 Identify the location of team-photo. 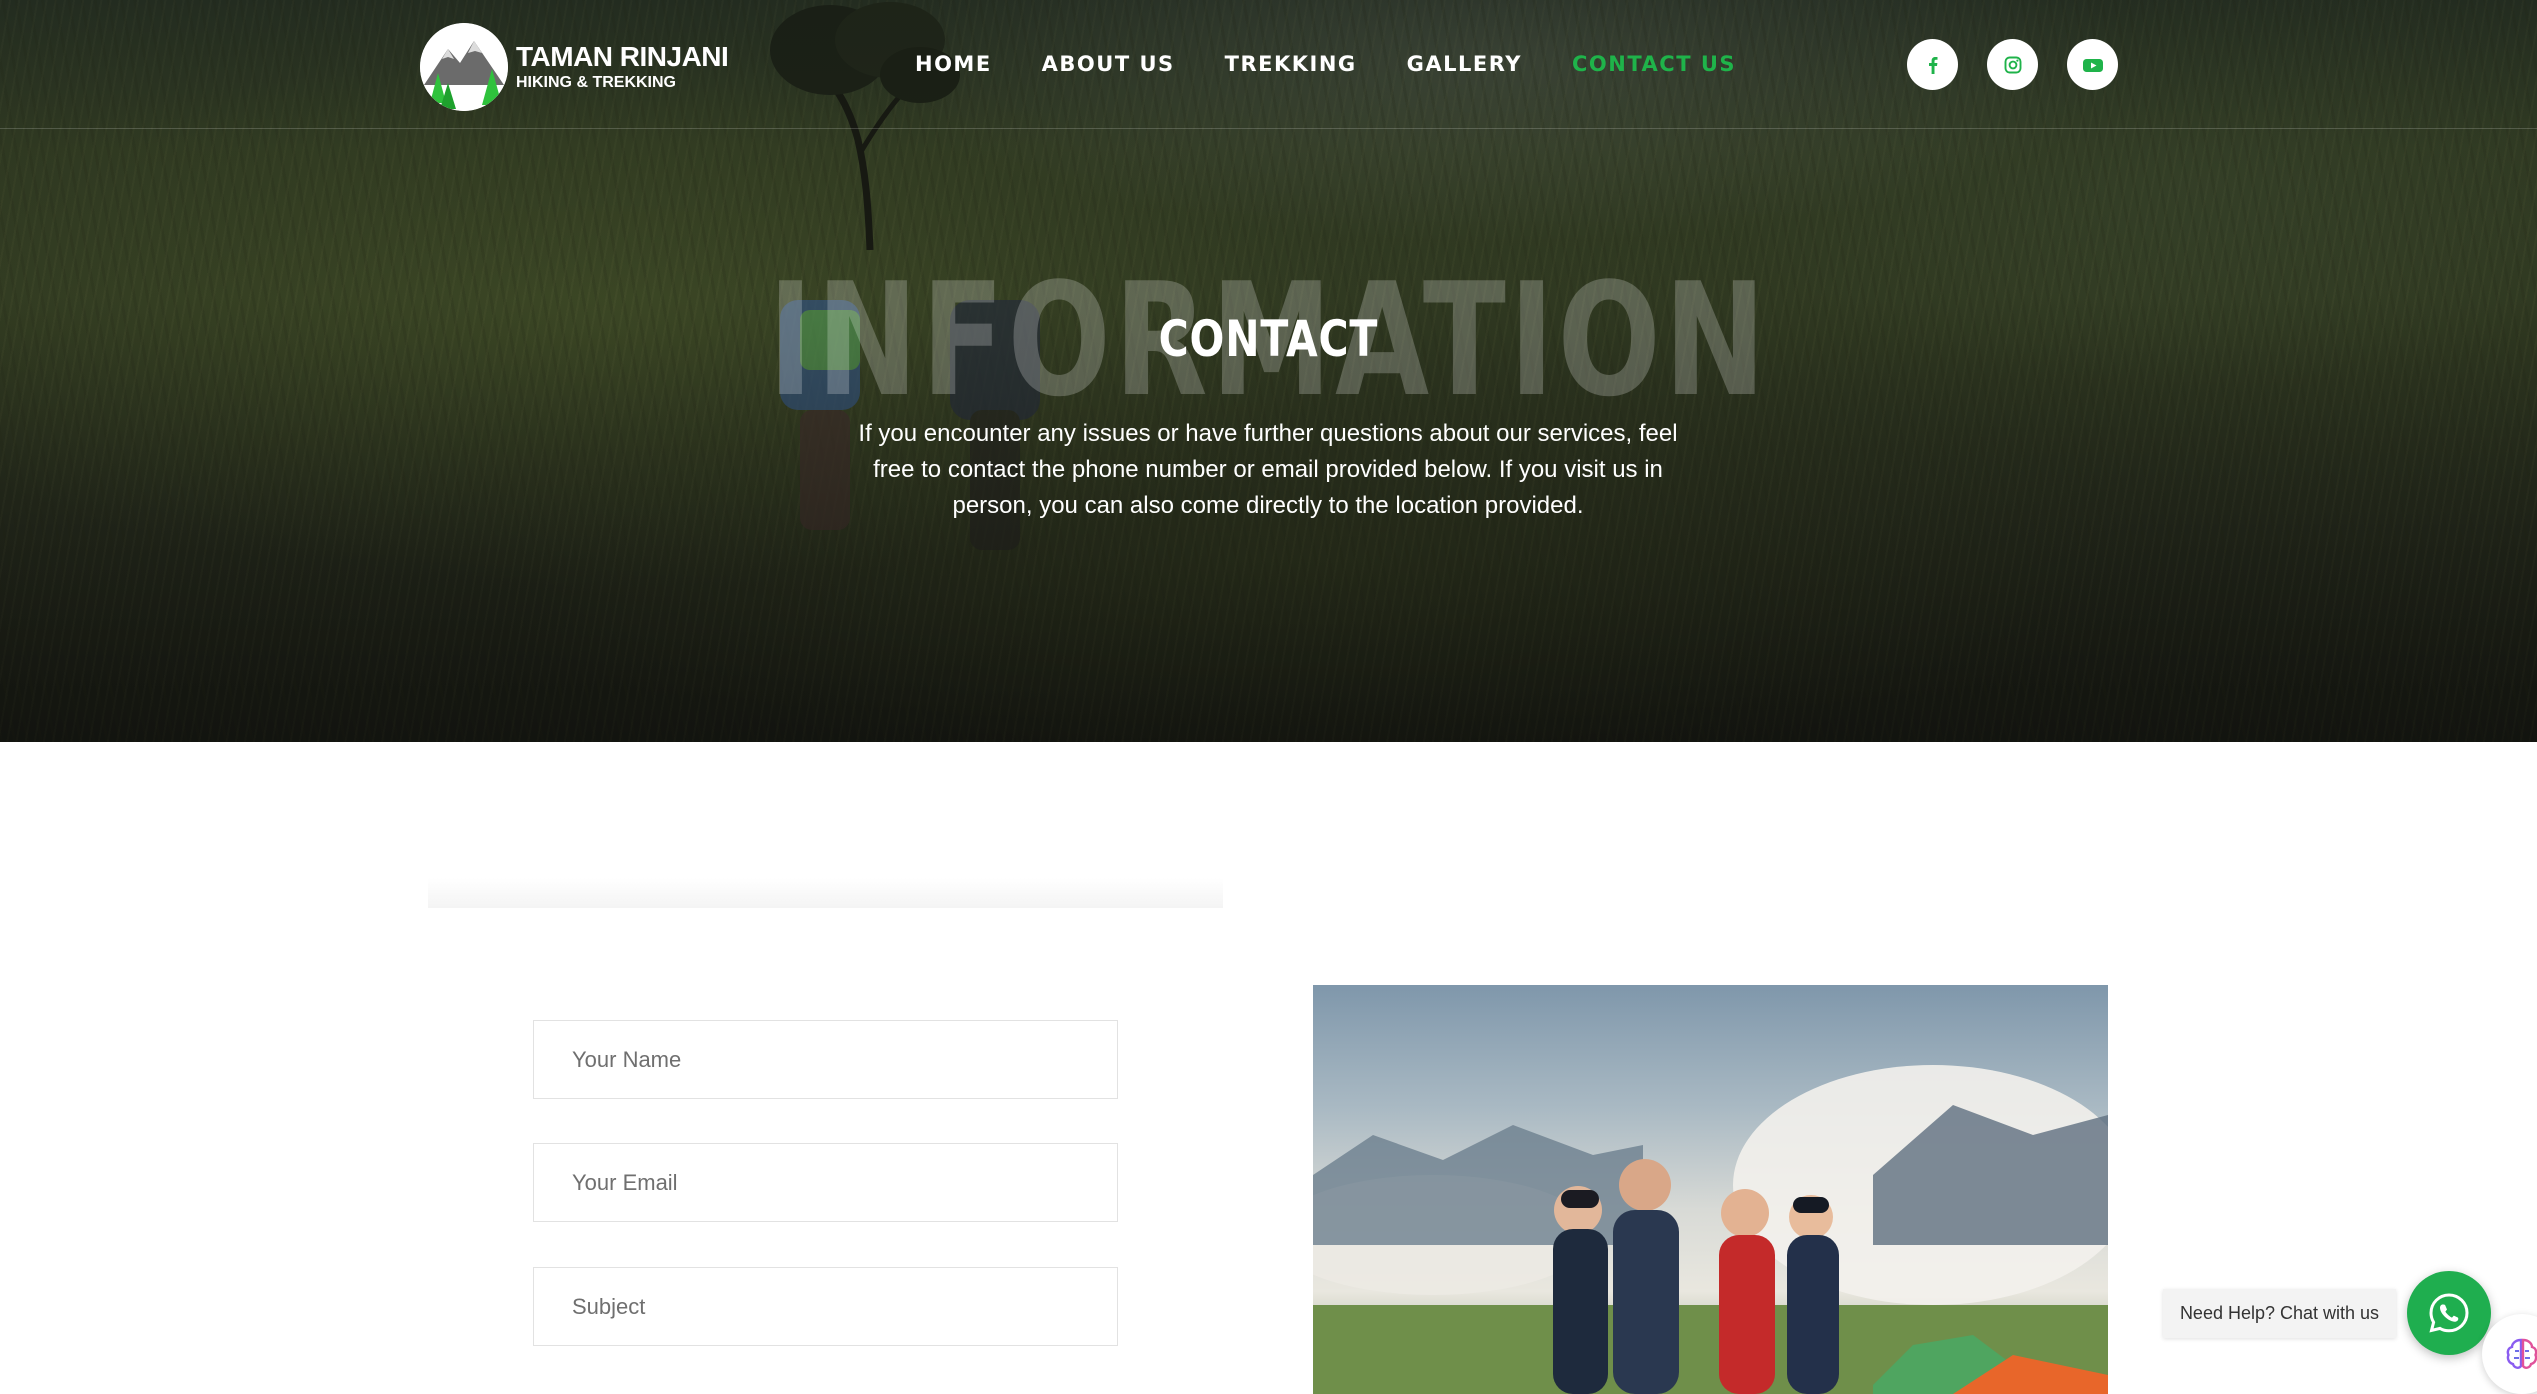
(1710, 1189).